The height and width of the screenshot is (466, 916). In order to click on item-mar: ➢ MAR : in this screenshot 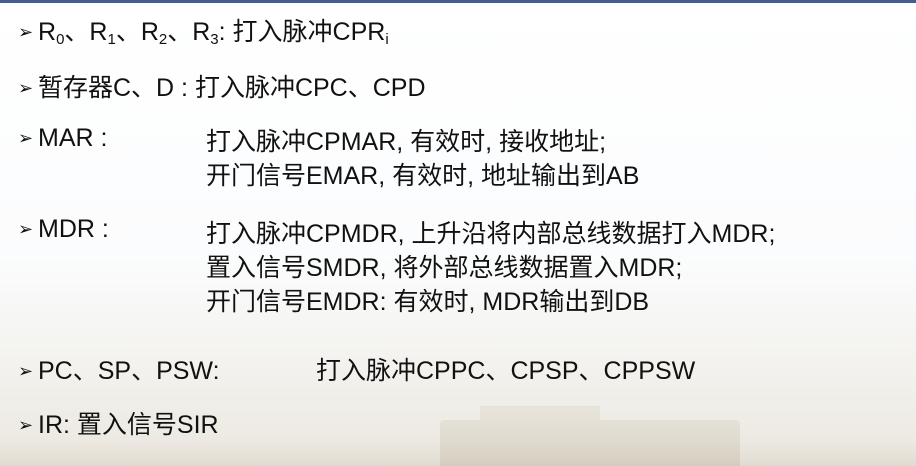, I will do `click(62, 138)`.